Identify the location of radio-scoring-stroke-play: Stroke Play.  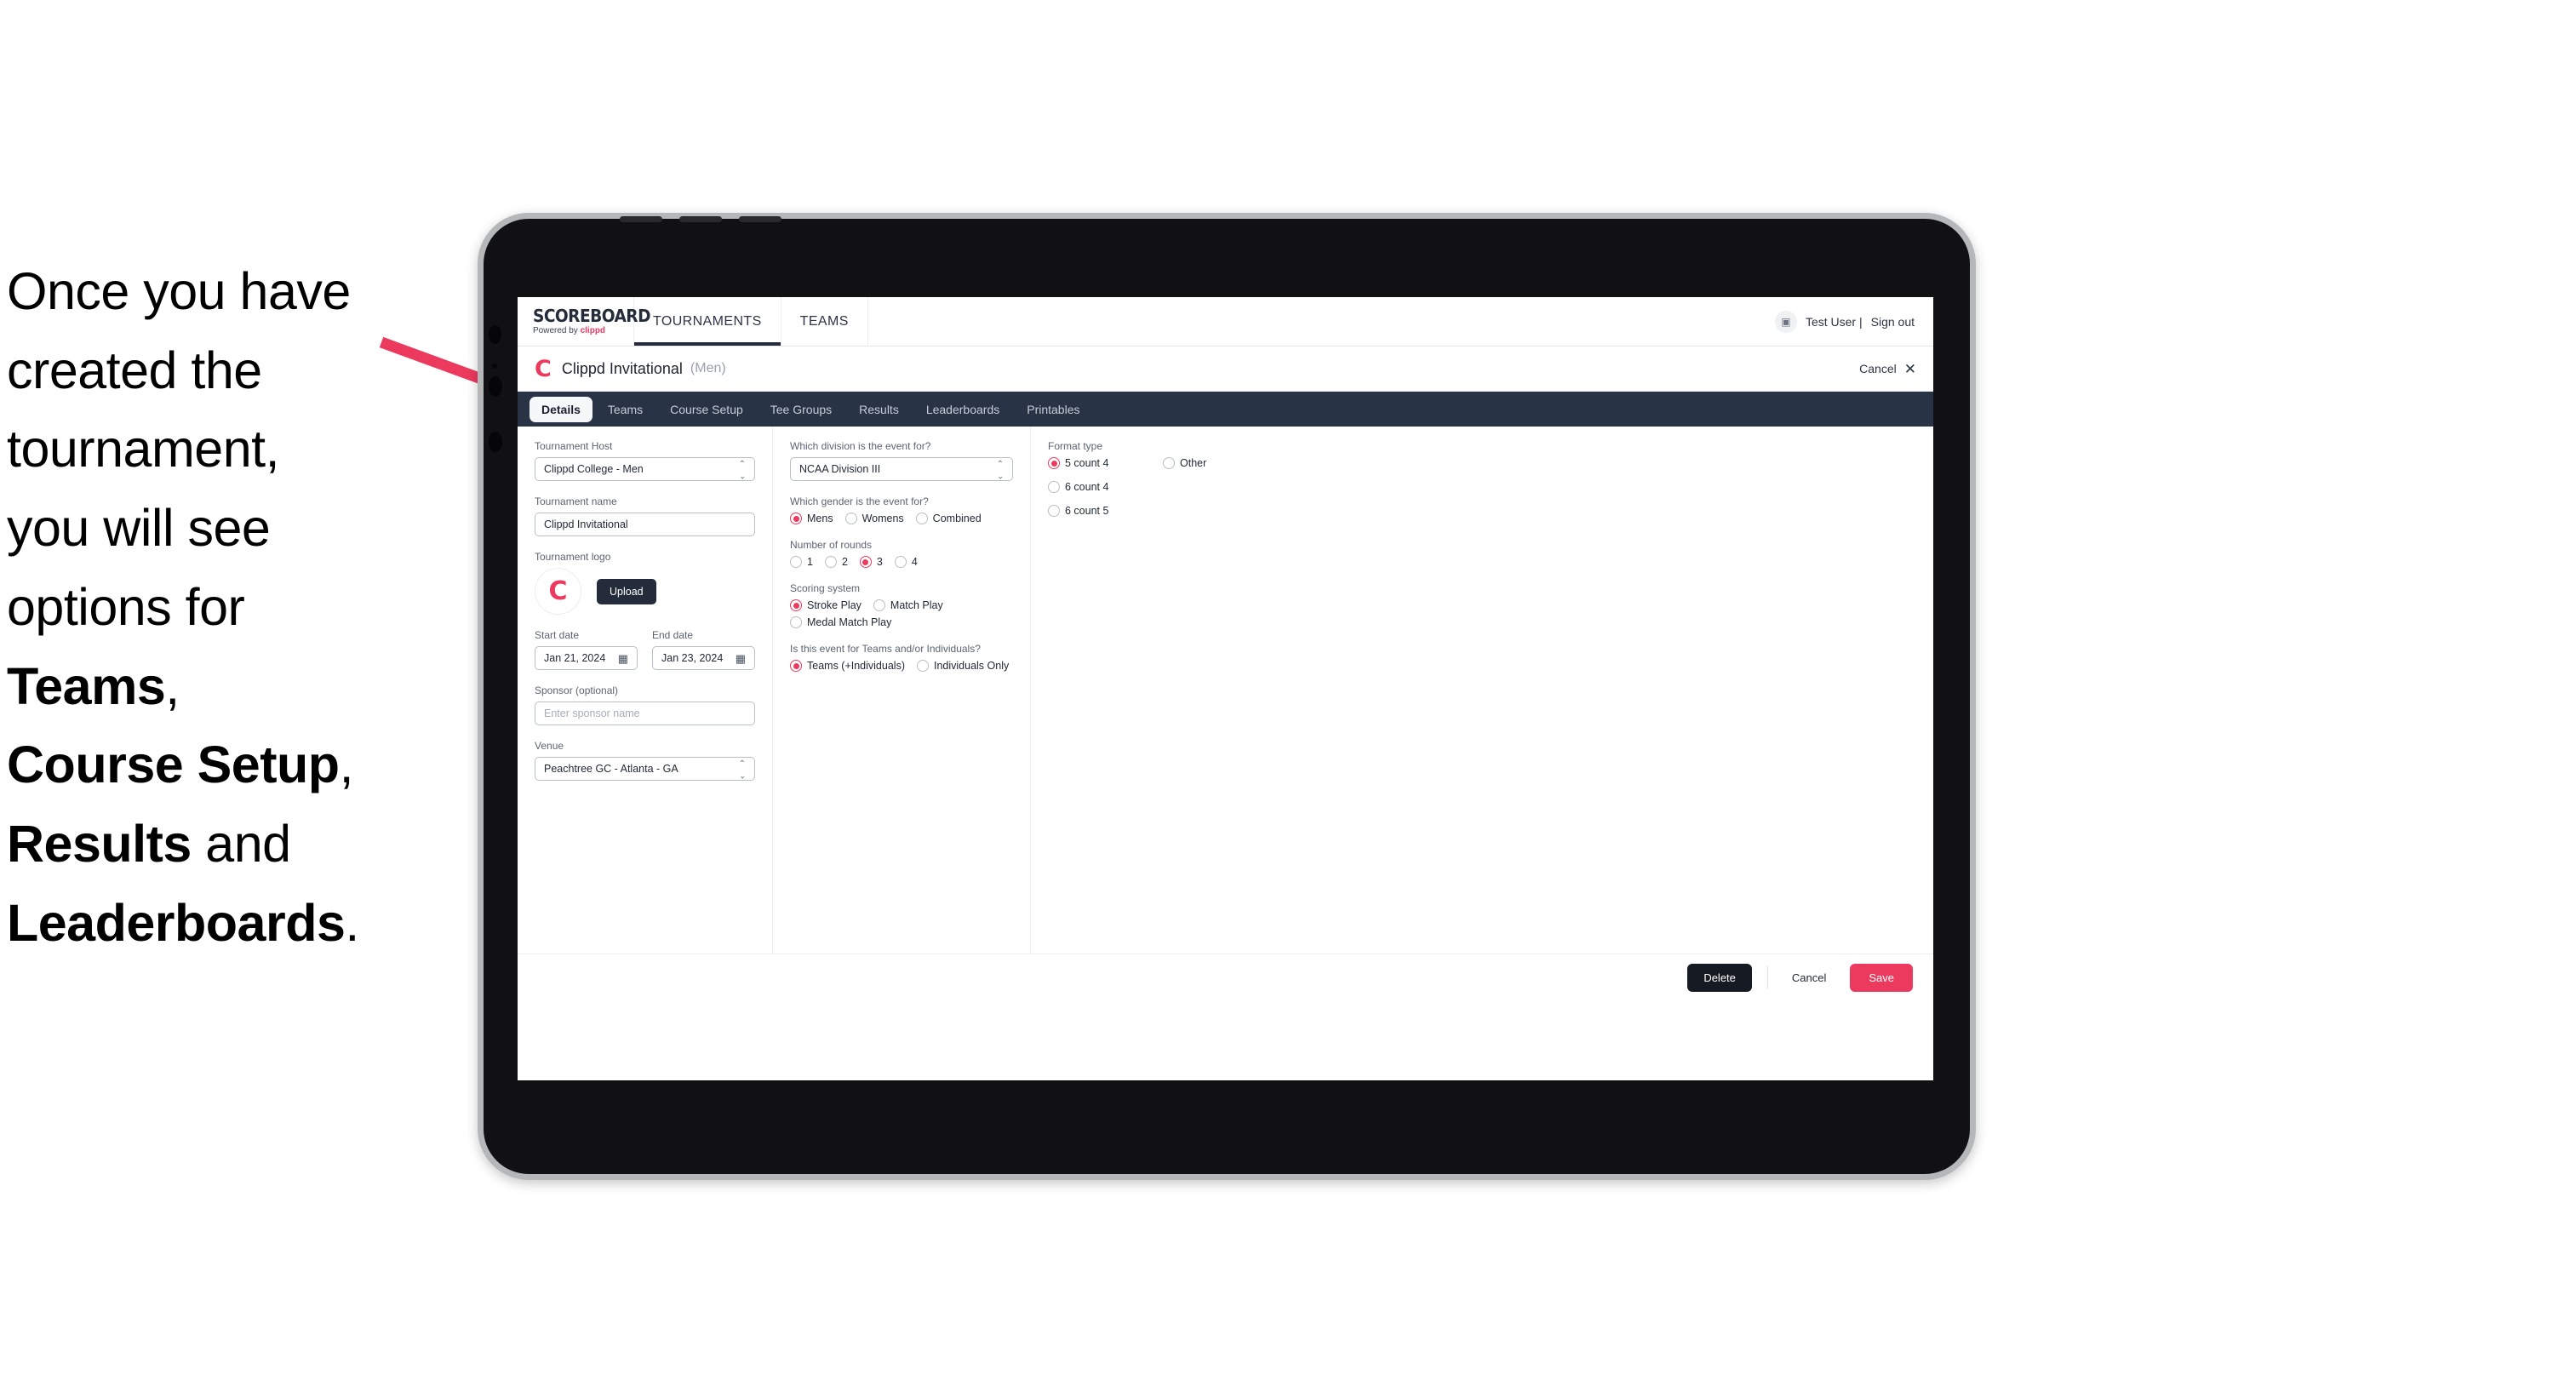
(826, 605).